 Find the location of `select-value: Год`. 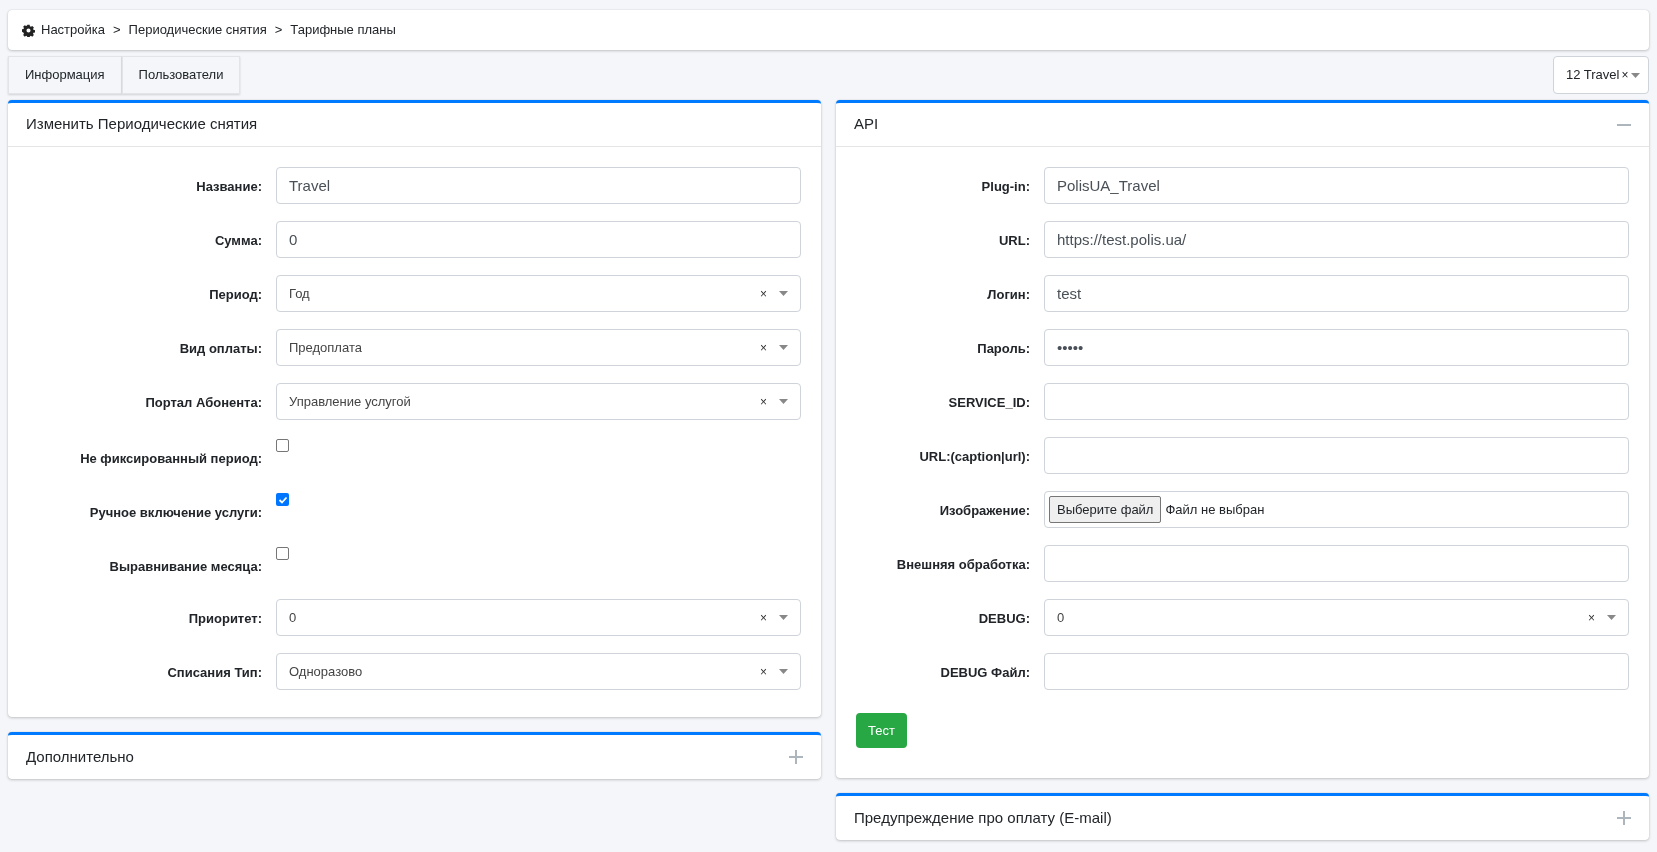

select-value: Год is located at coordinates (299, 293).